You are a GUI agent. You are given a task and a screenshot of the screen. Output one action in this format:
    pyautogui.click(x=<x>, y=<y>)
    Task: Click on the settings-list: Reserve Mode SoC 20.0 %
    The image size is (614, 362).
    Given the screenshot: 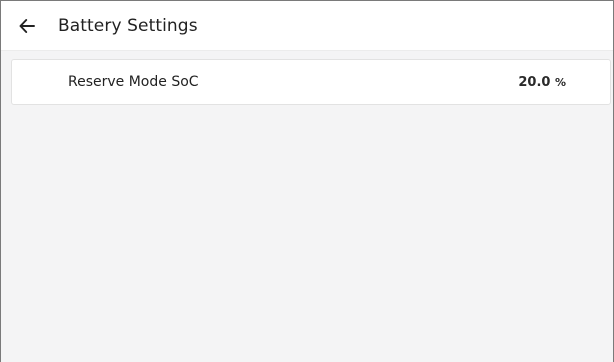 What is the action you would take?
    pyautogui.click(x=307, y=78)
    